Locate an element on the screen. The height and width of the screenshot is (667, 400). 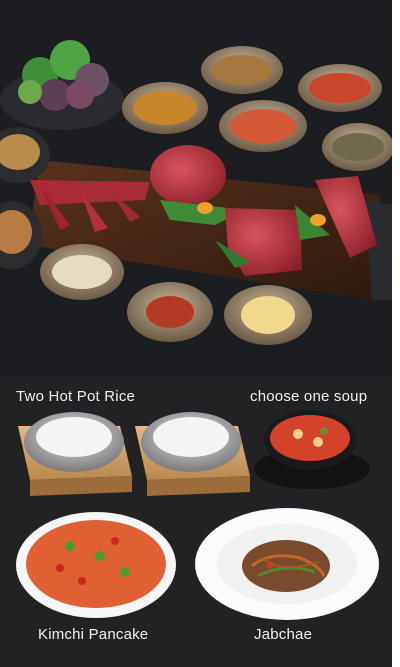
page-margin is located at coordinates (396, 333).